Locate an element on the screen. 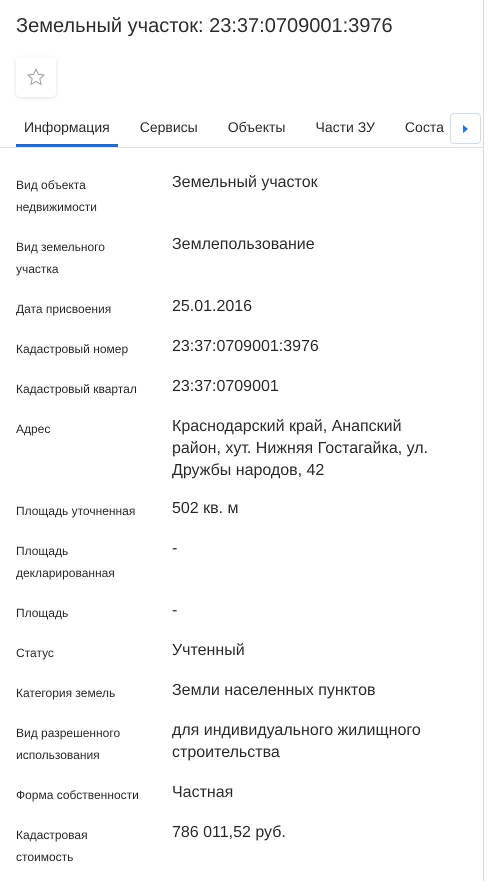  field-label: Адрес is located at coordinates (34, 429).